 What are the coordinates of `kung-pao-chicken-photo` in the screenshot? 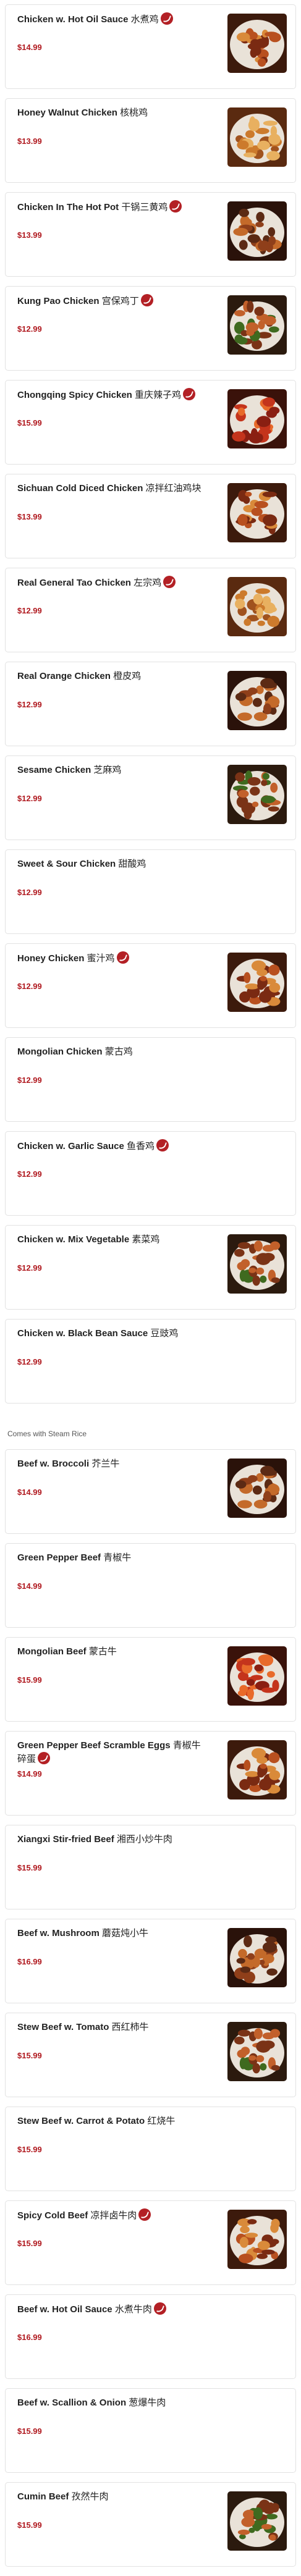 It's located at (257, 325).